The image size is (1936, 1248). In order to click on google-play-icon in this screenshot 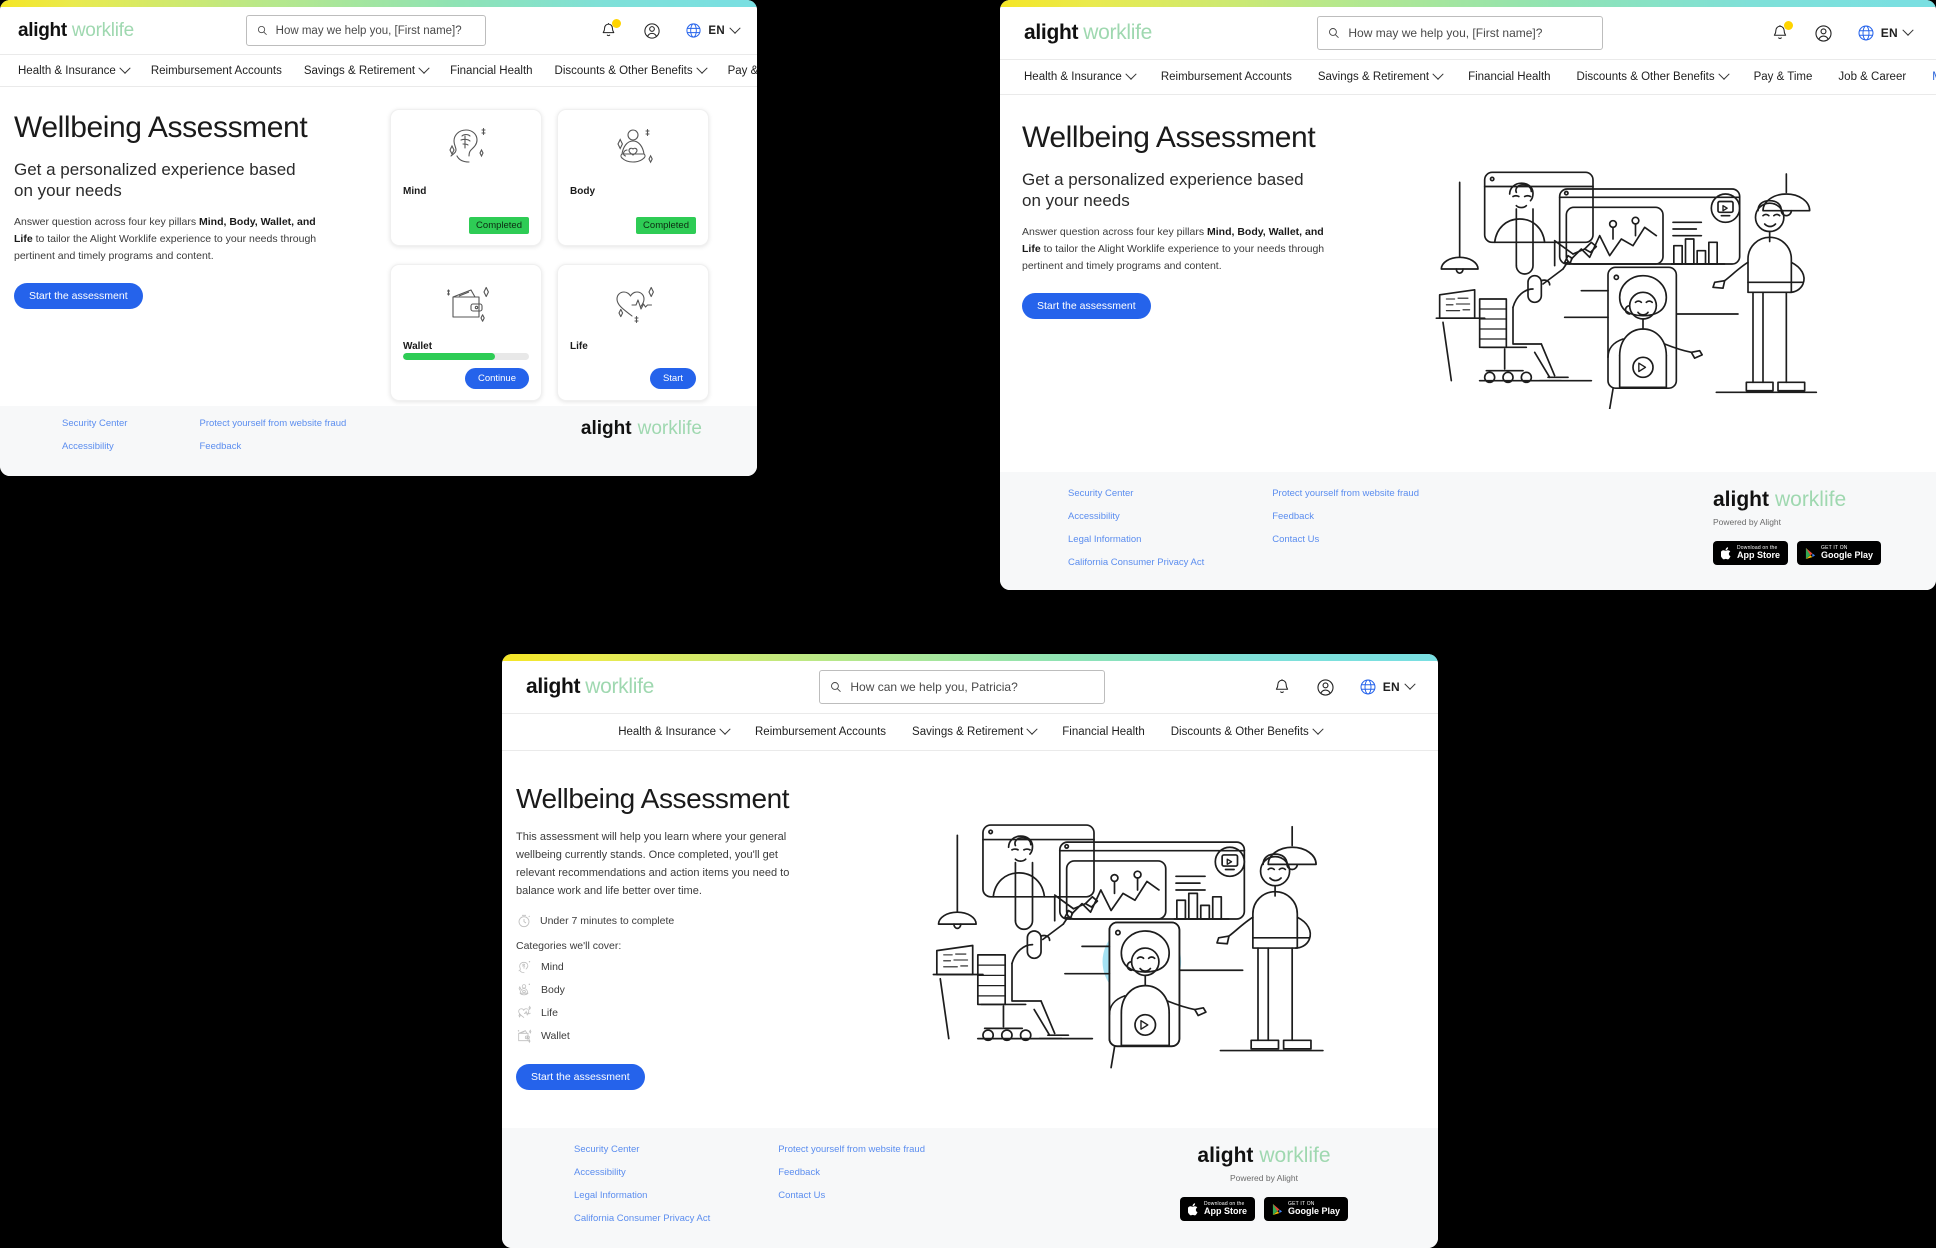, I will do `click(1810, 553)`.